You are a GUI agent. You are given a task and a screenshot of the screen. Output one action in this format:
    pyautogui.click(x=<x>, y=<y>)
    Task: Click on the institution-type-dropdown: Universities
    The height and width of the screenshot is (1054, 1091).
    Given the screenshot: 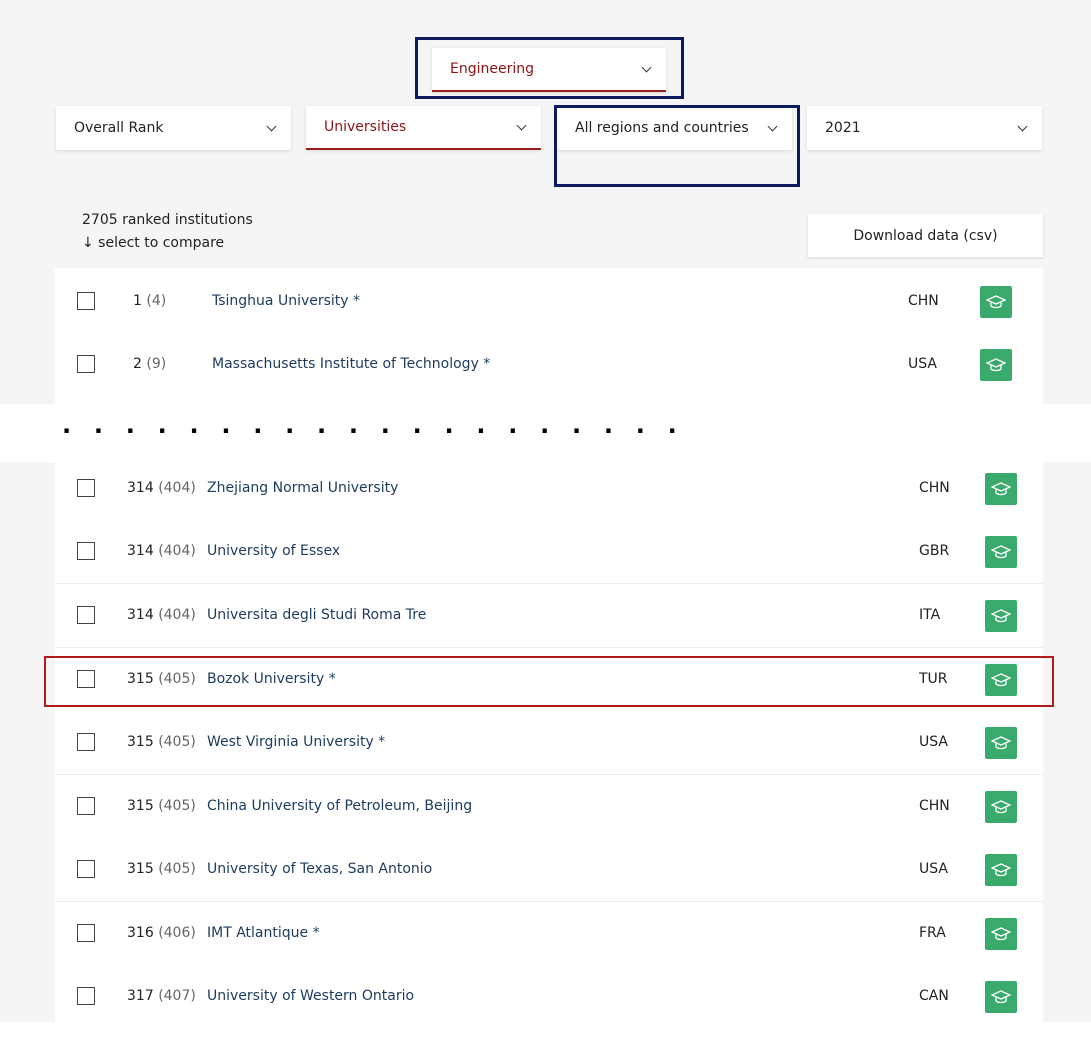 What is the action you would take?
    pyautogui.click(x=423, y=128)
    